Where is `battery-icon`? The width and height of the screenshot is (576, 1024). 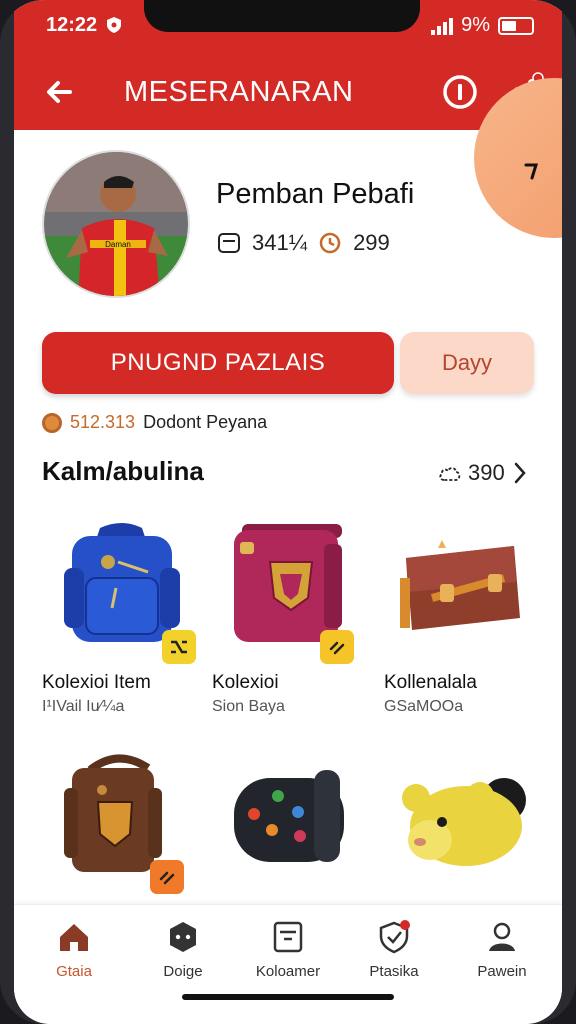
battery-icon is located at coordinates (516, 25).